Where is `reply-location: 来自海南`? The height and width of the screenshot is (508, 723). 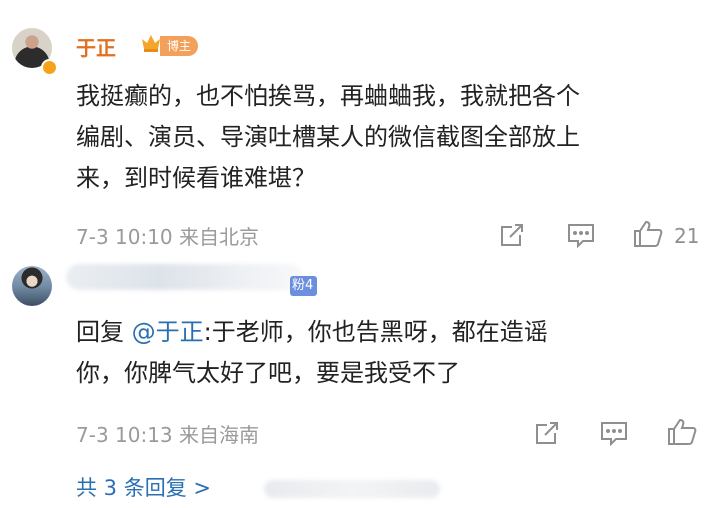
reply-location: 来自海南 is located at coordinates (219, 435).